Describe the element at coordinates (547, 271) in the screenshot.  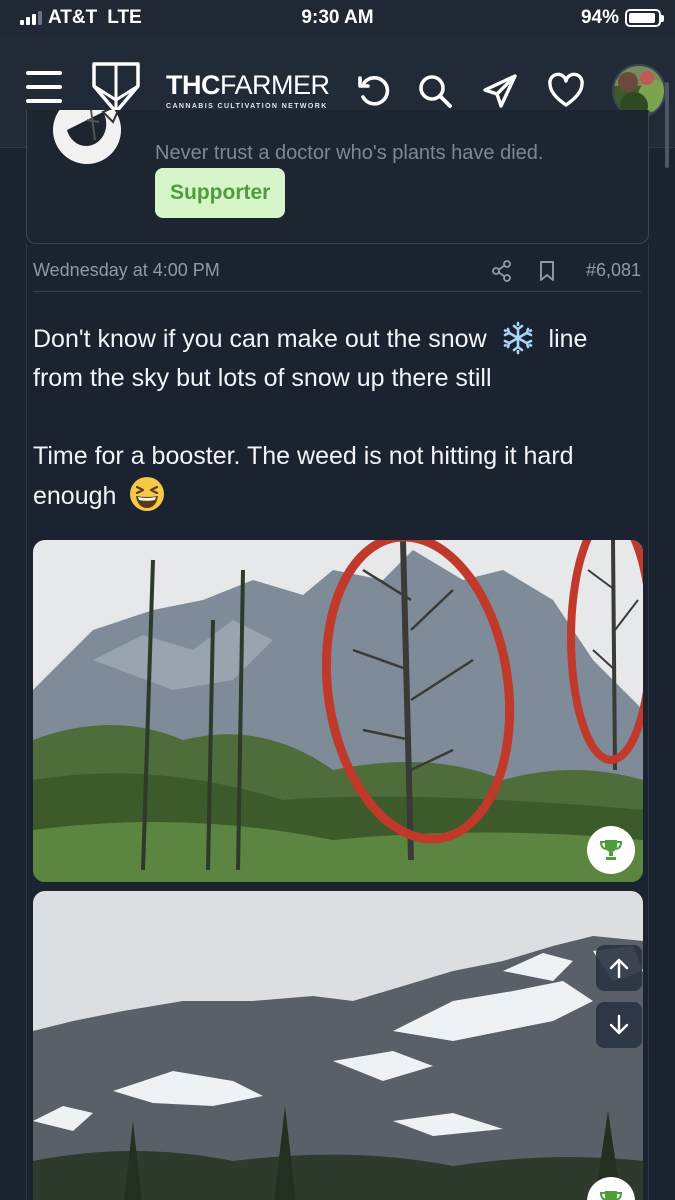
I see `bookmark-icon` at that location.